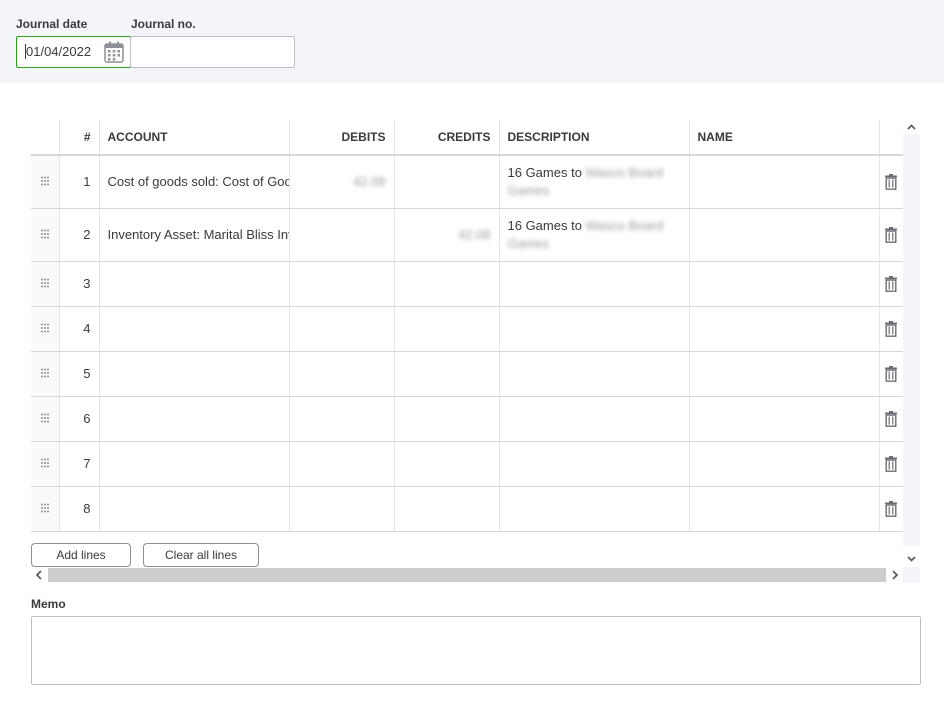  What do you see at coordinates (79, 419) in the screenshot?
I see `row-number: 6` at bounding box center [79, 419].